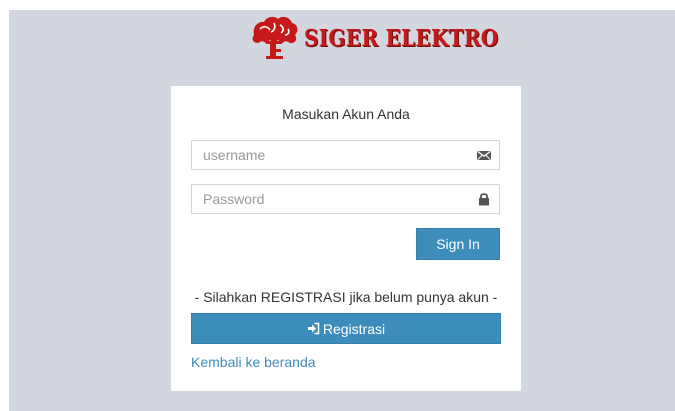 The image size is (675, 411). What do you see at coordinates (458, 244) in the screenshot?
I see `sign-in-button: Sign In` at bounding box center [458, 244].